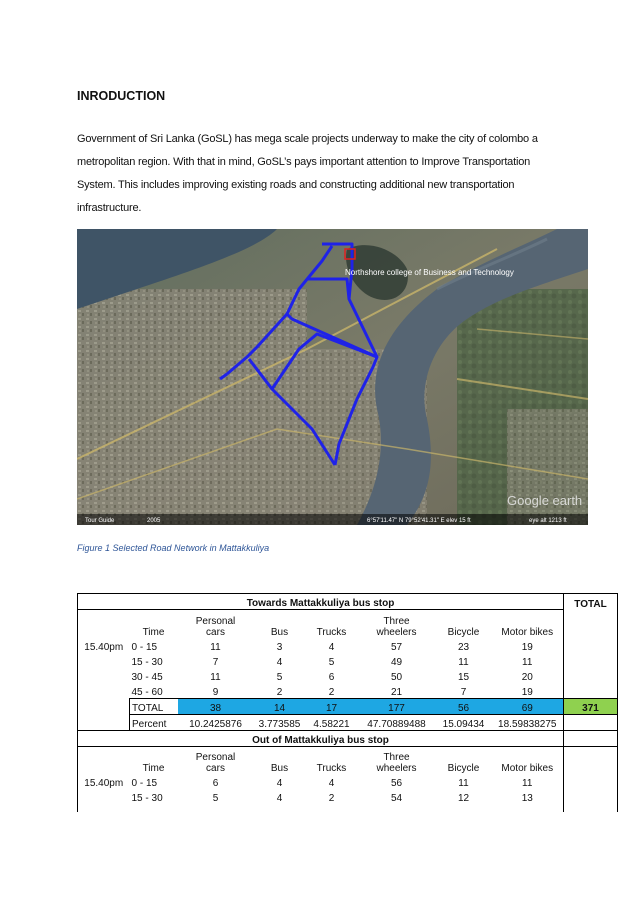  I want to click on col-trucks: Trucks, so click(331, 623).